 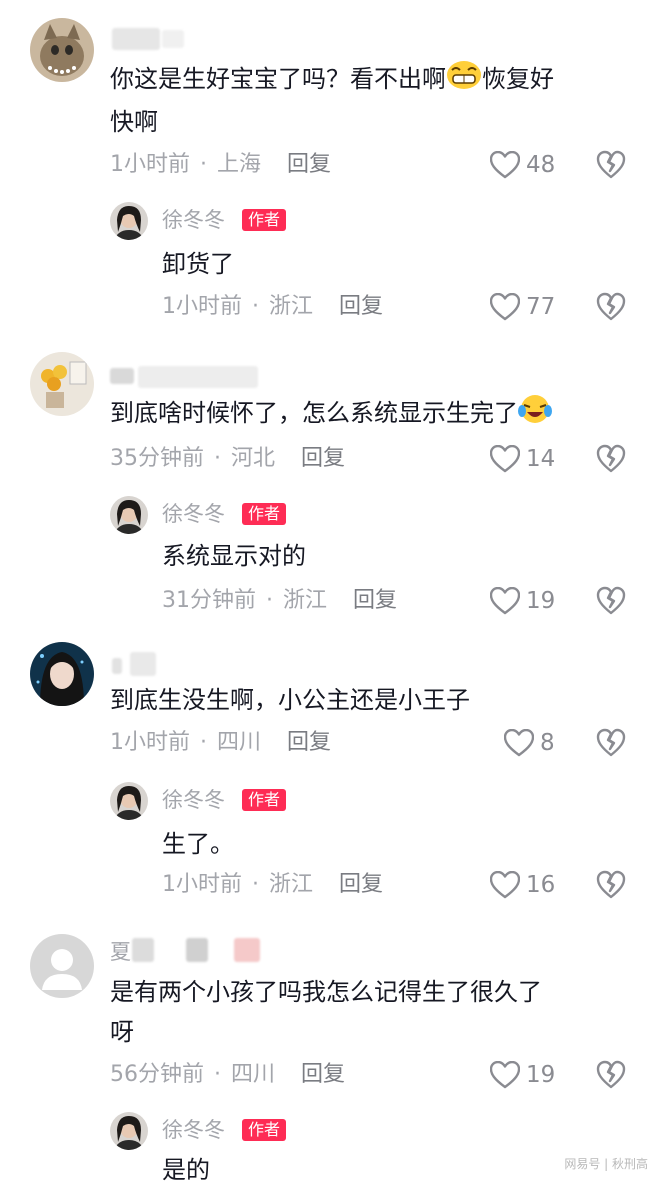 What do you see at coordinates (157, 1074) in the screenshot?
I see `timestamp: 56分钟前` at bounding box center [157, 1074].